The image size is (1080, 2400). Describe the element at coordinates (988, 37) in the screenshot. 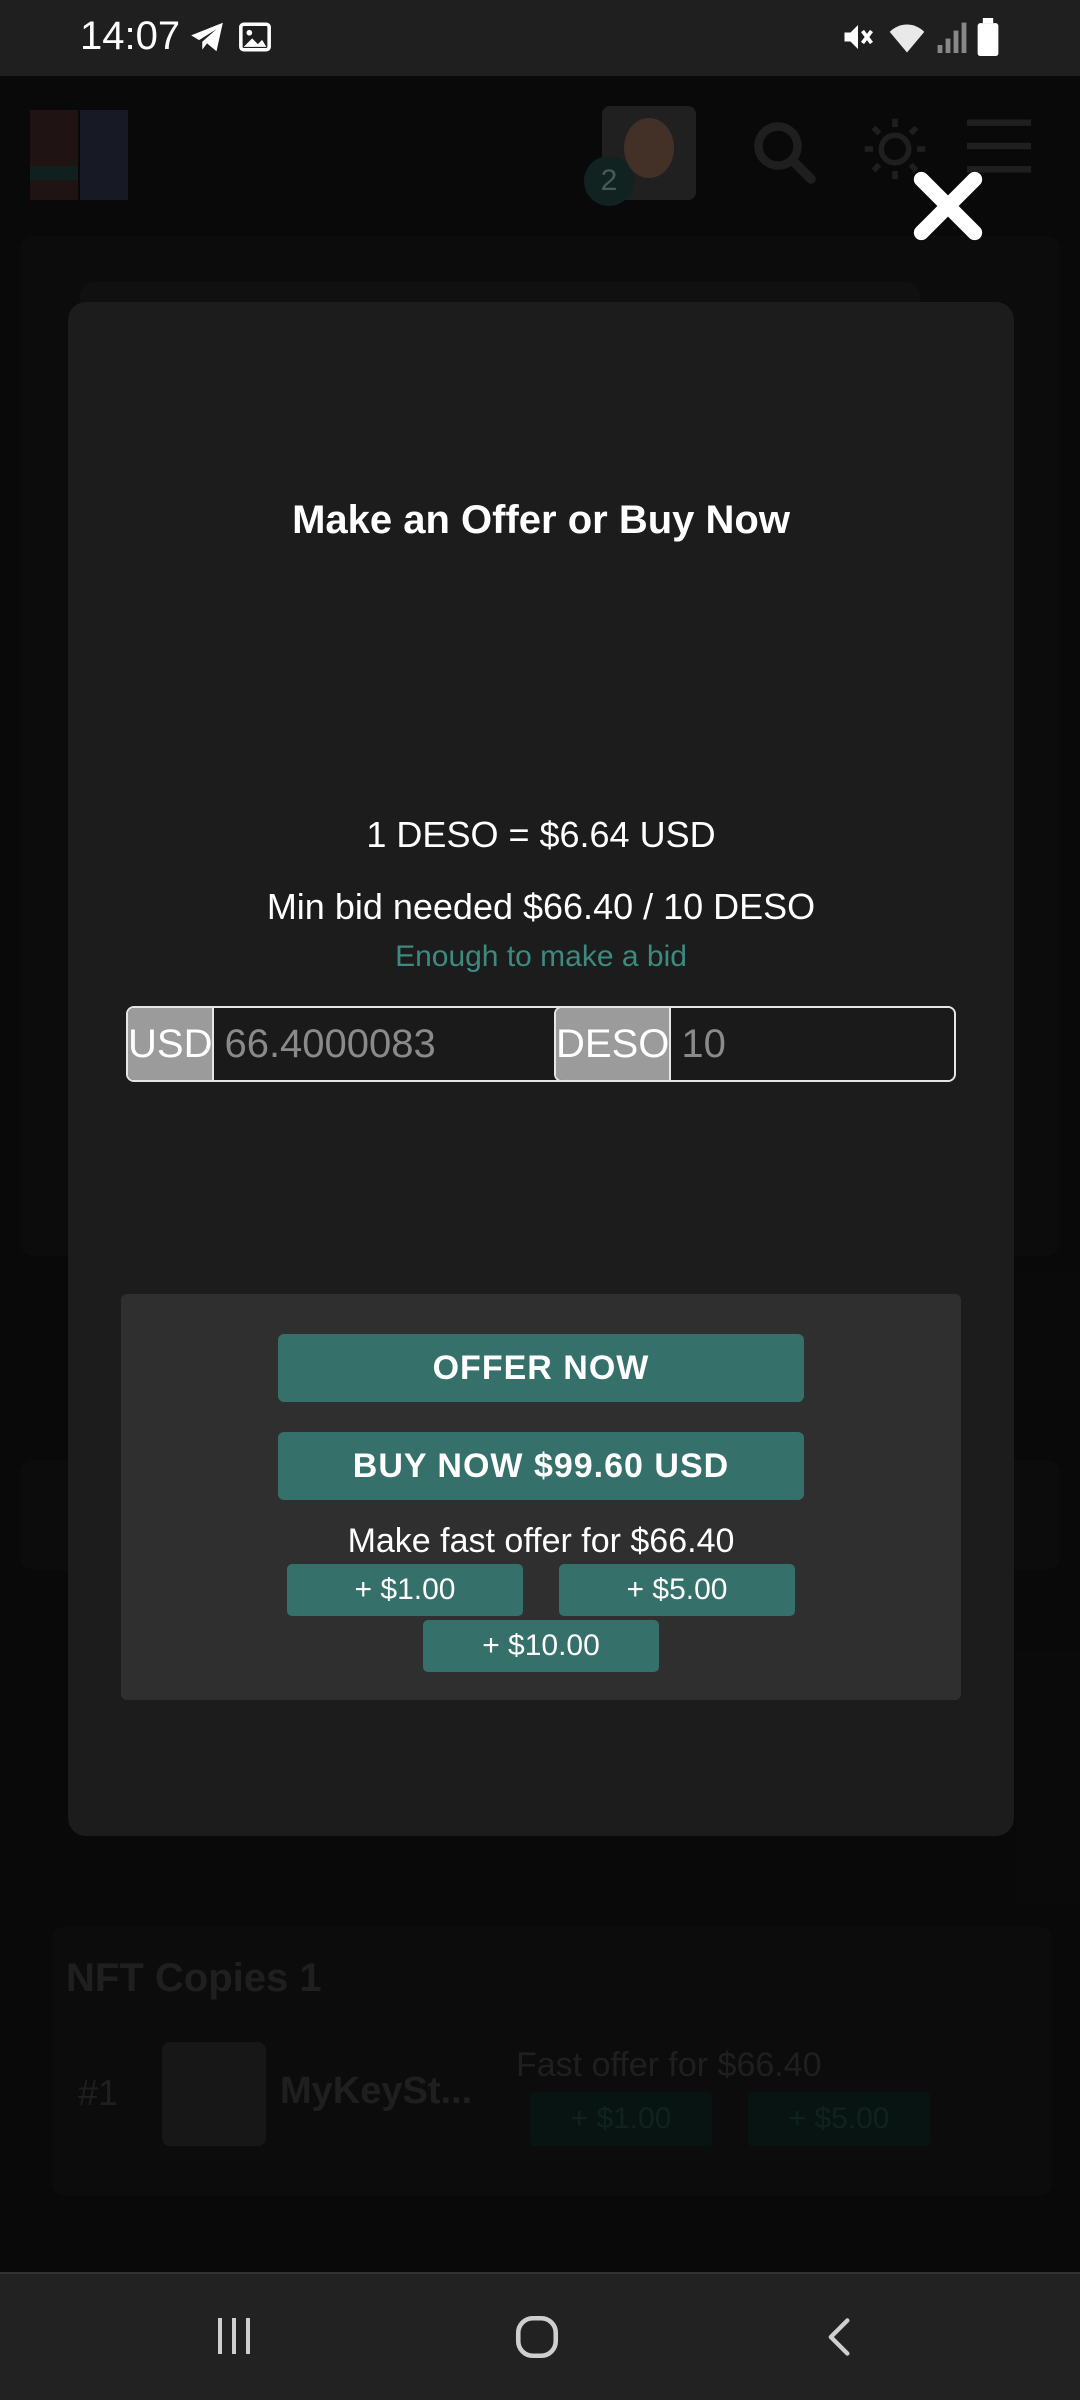

I see `battery-icon` at that location.